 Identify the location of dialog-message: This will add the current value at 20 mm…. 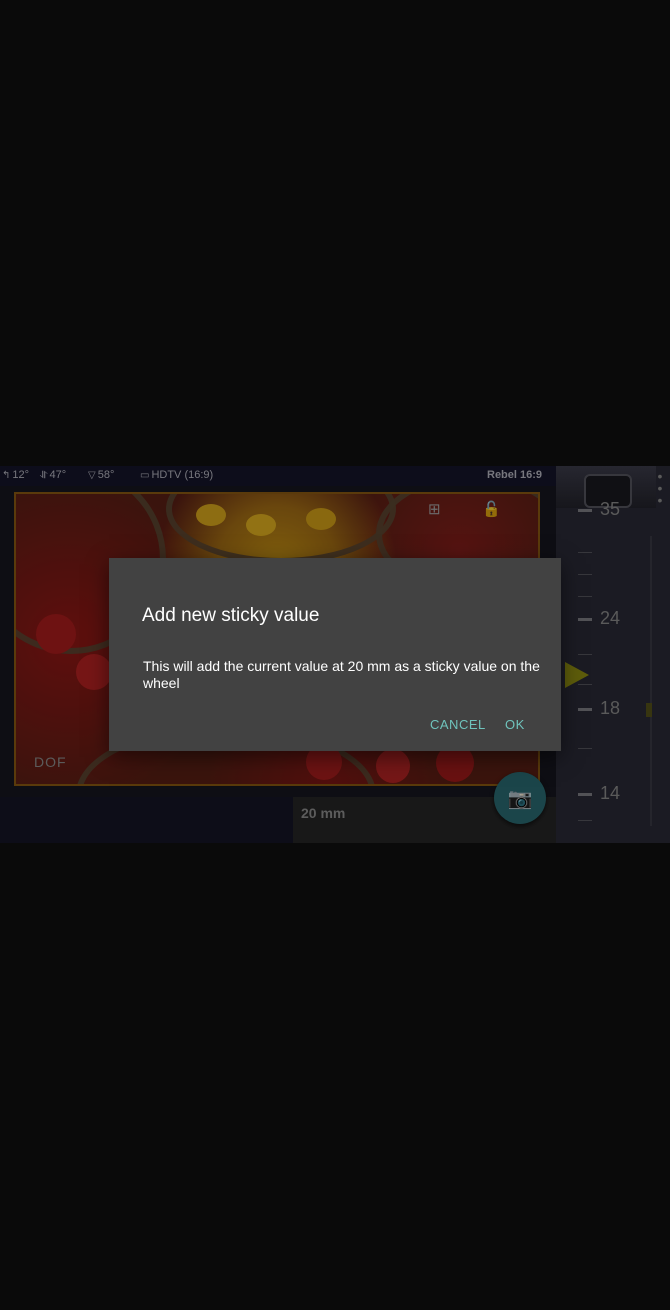
(341, 674).